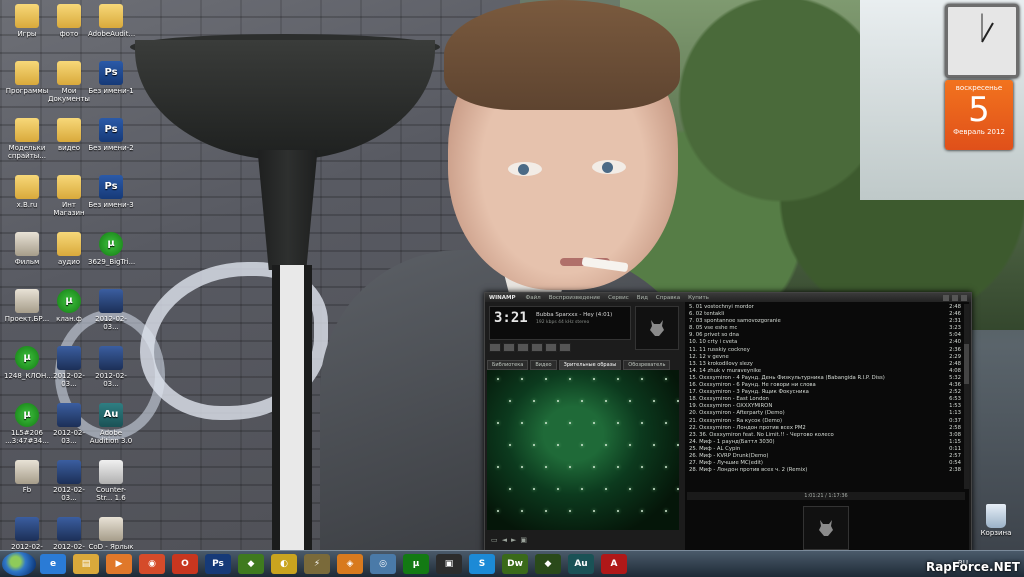 This screenshot has height=577, width=1024. What do you see at coordinates (996, 520) in the screenshot?
I see `recycle-bin: Корзина` at bounding box center [996, 520].